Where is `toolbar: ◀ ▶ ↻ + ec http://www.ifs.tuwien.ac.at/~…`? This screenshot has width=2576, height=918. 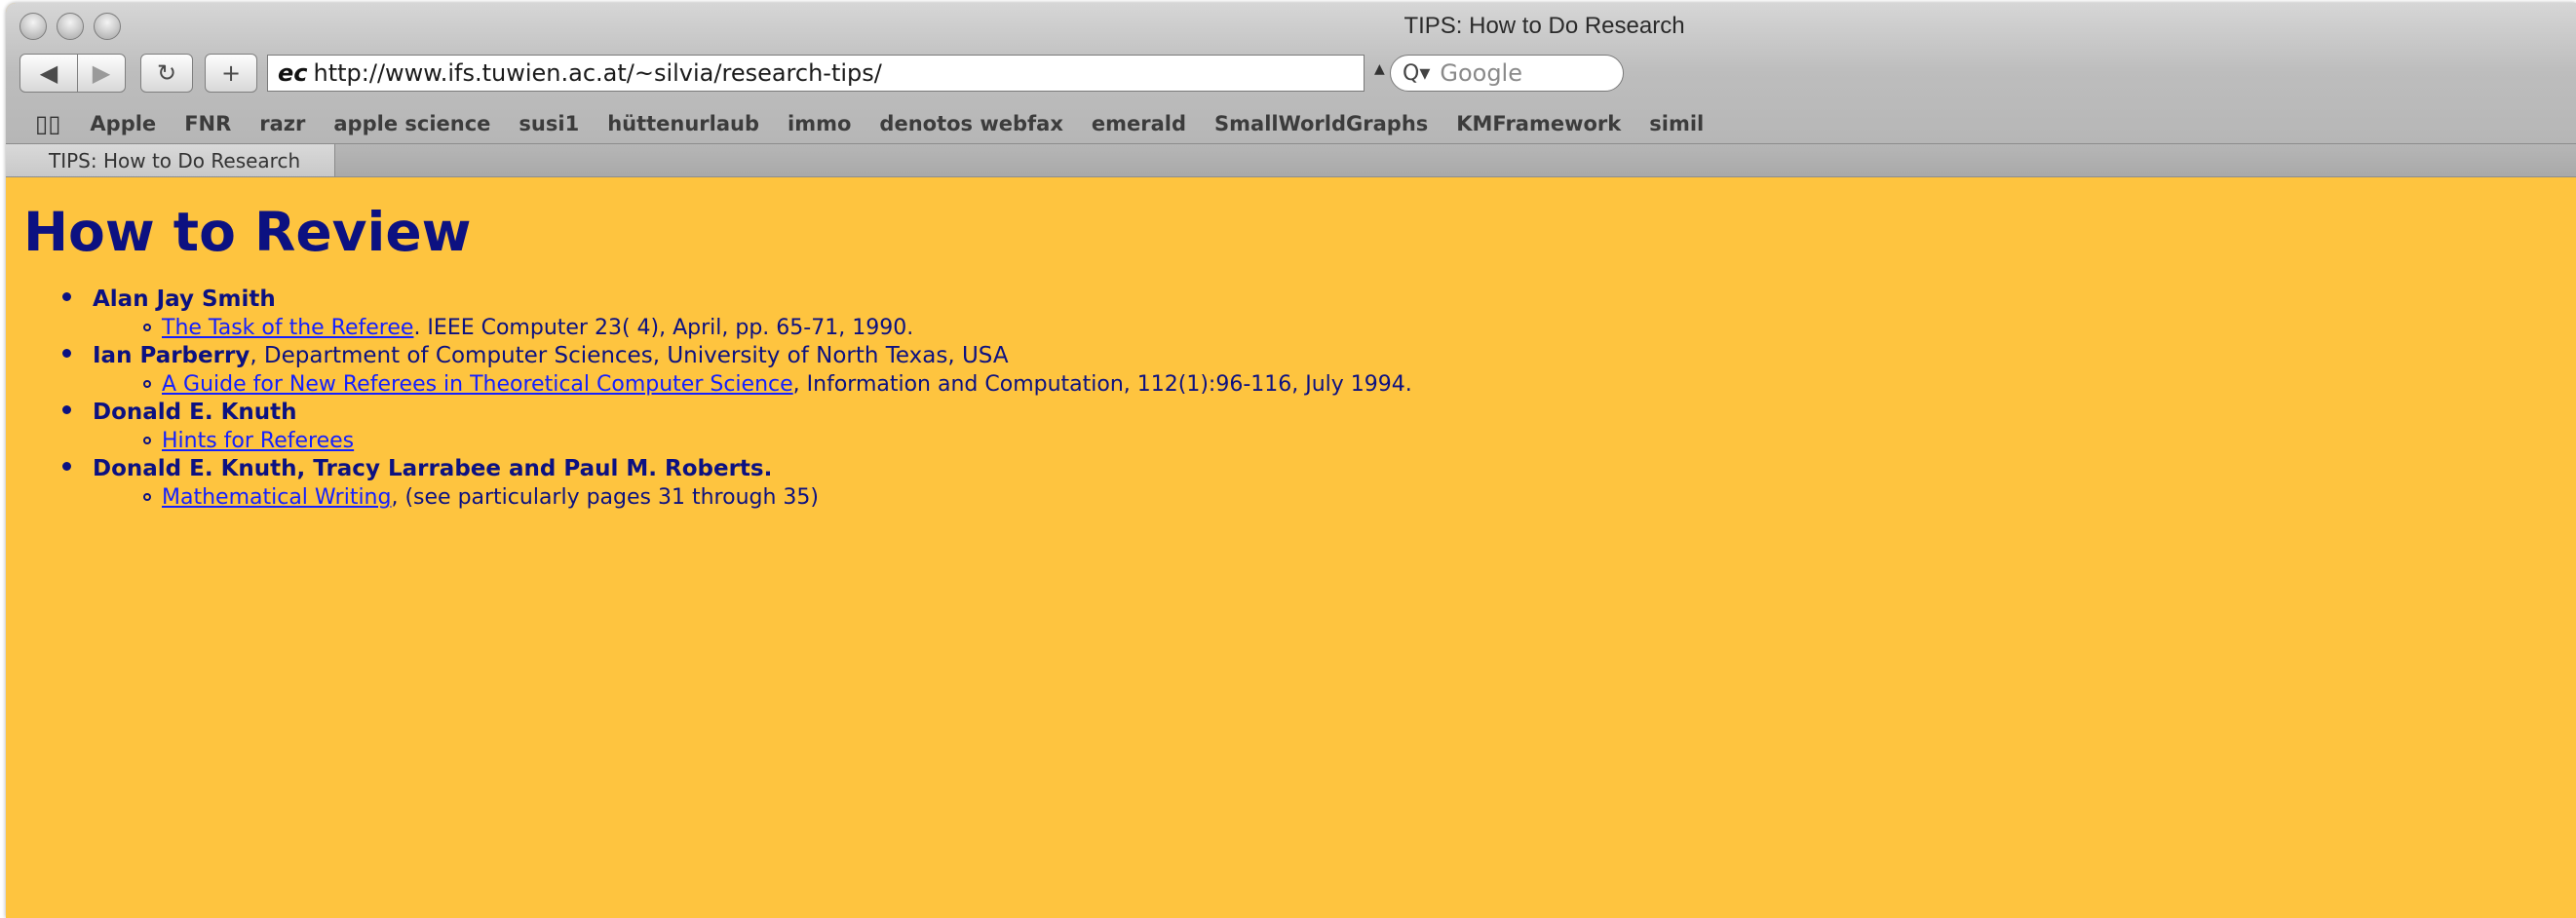
toolbar: ◀ ▶ ↻ + ec http://www.ifs.tuwien.ac.at/~… is located at coordinates (1291, 75).